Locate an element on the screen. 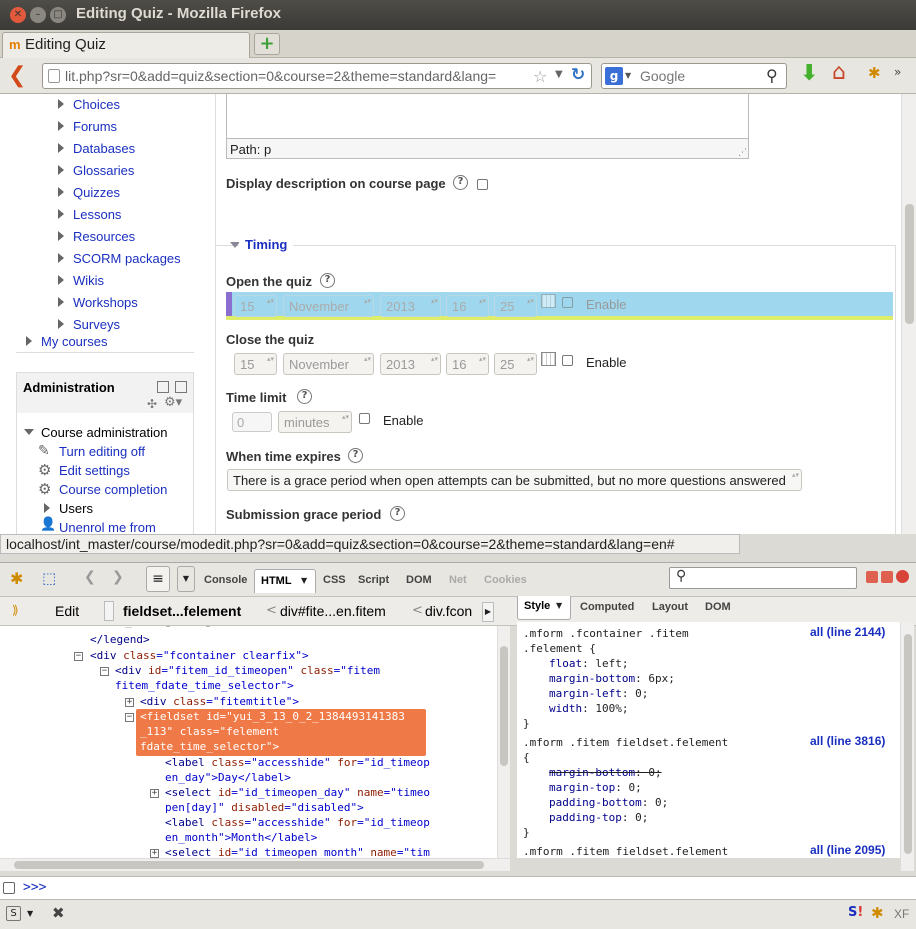 Image resolution: width=916 pixels, height=929 pixels. command-line: >>> is located at coordinates (458, 888).